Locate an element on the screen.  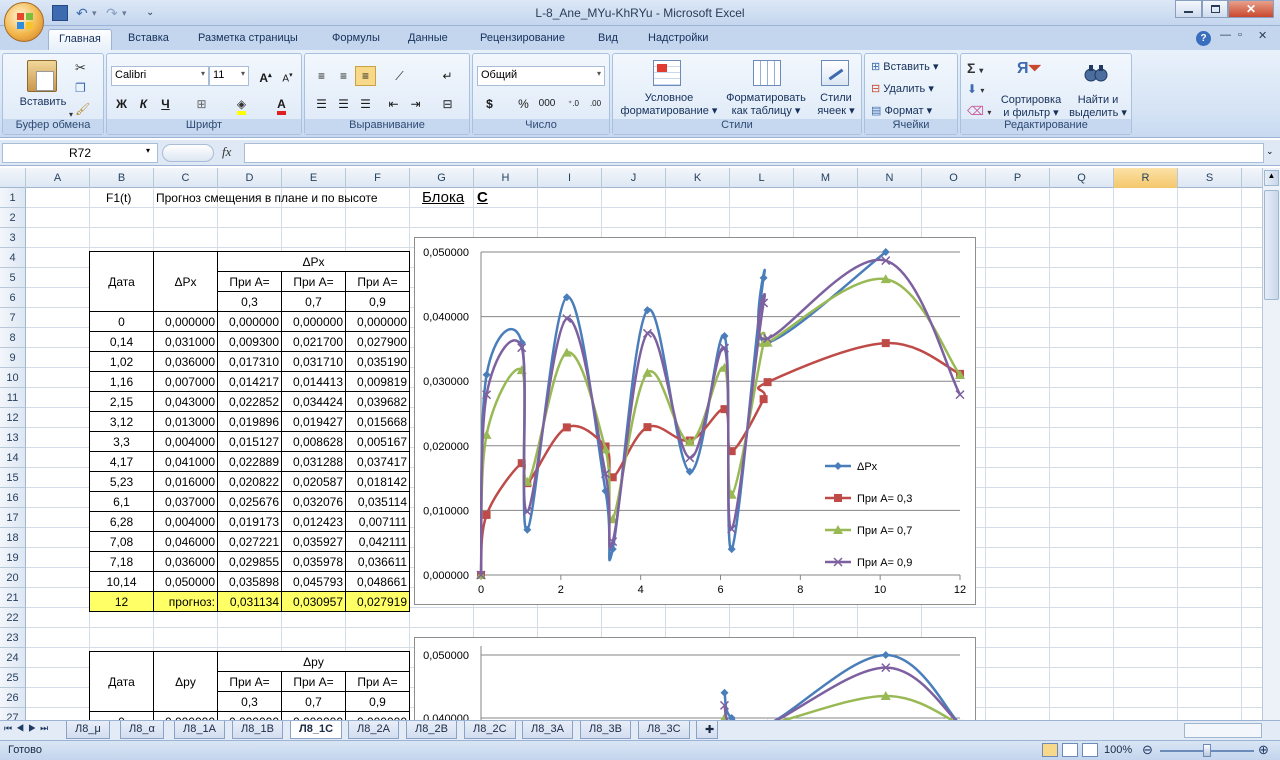
paste-icon is located at coordinates (42, 76).